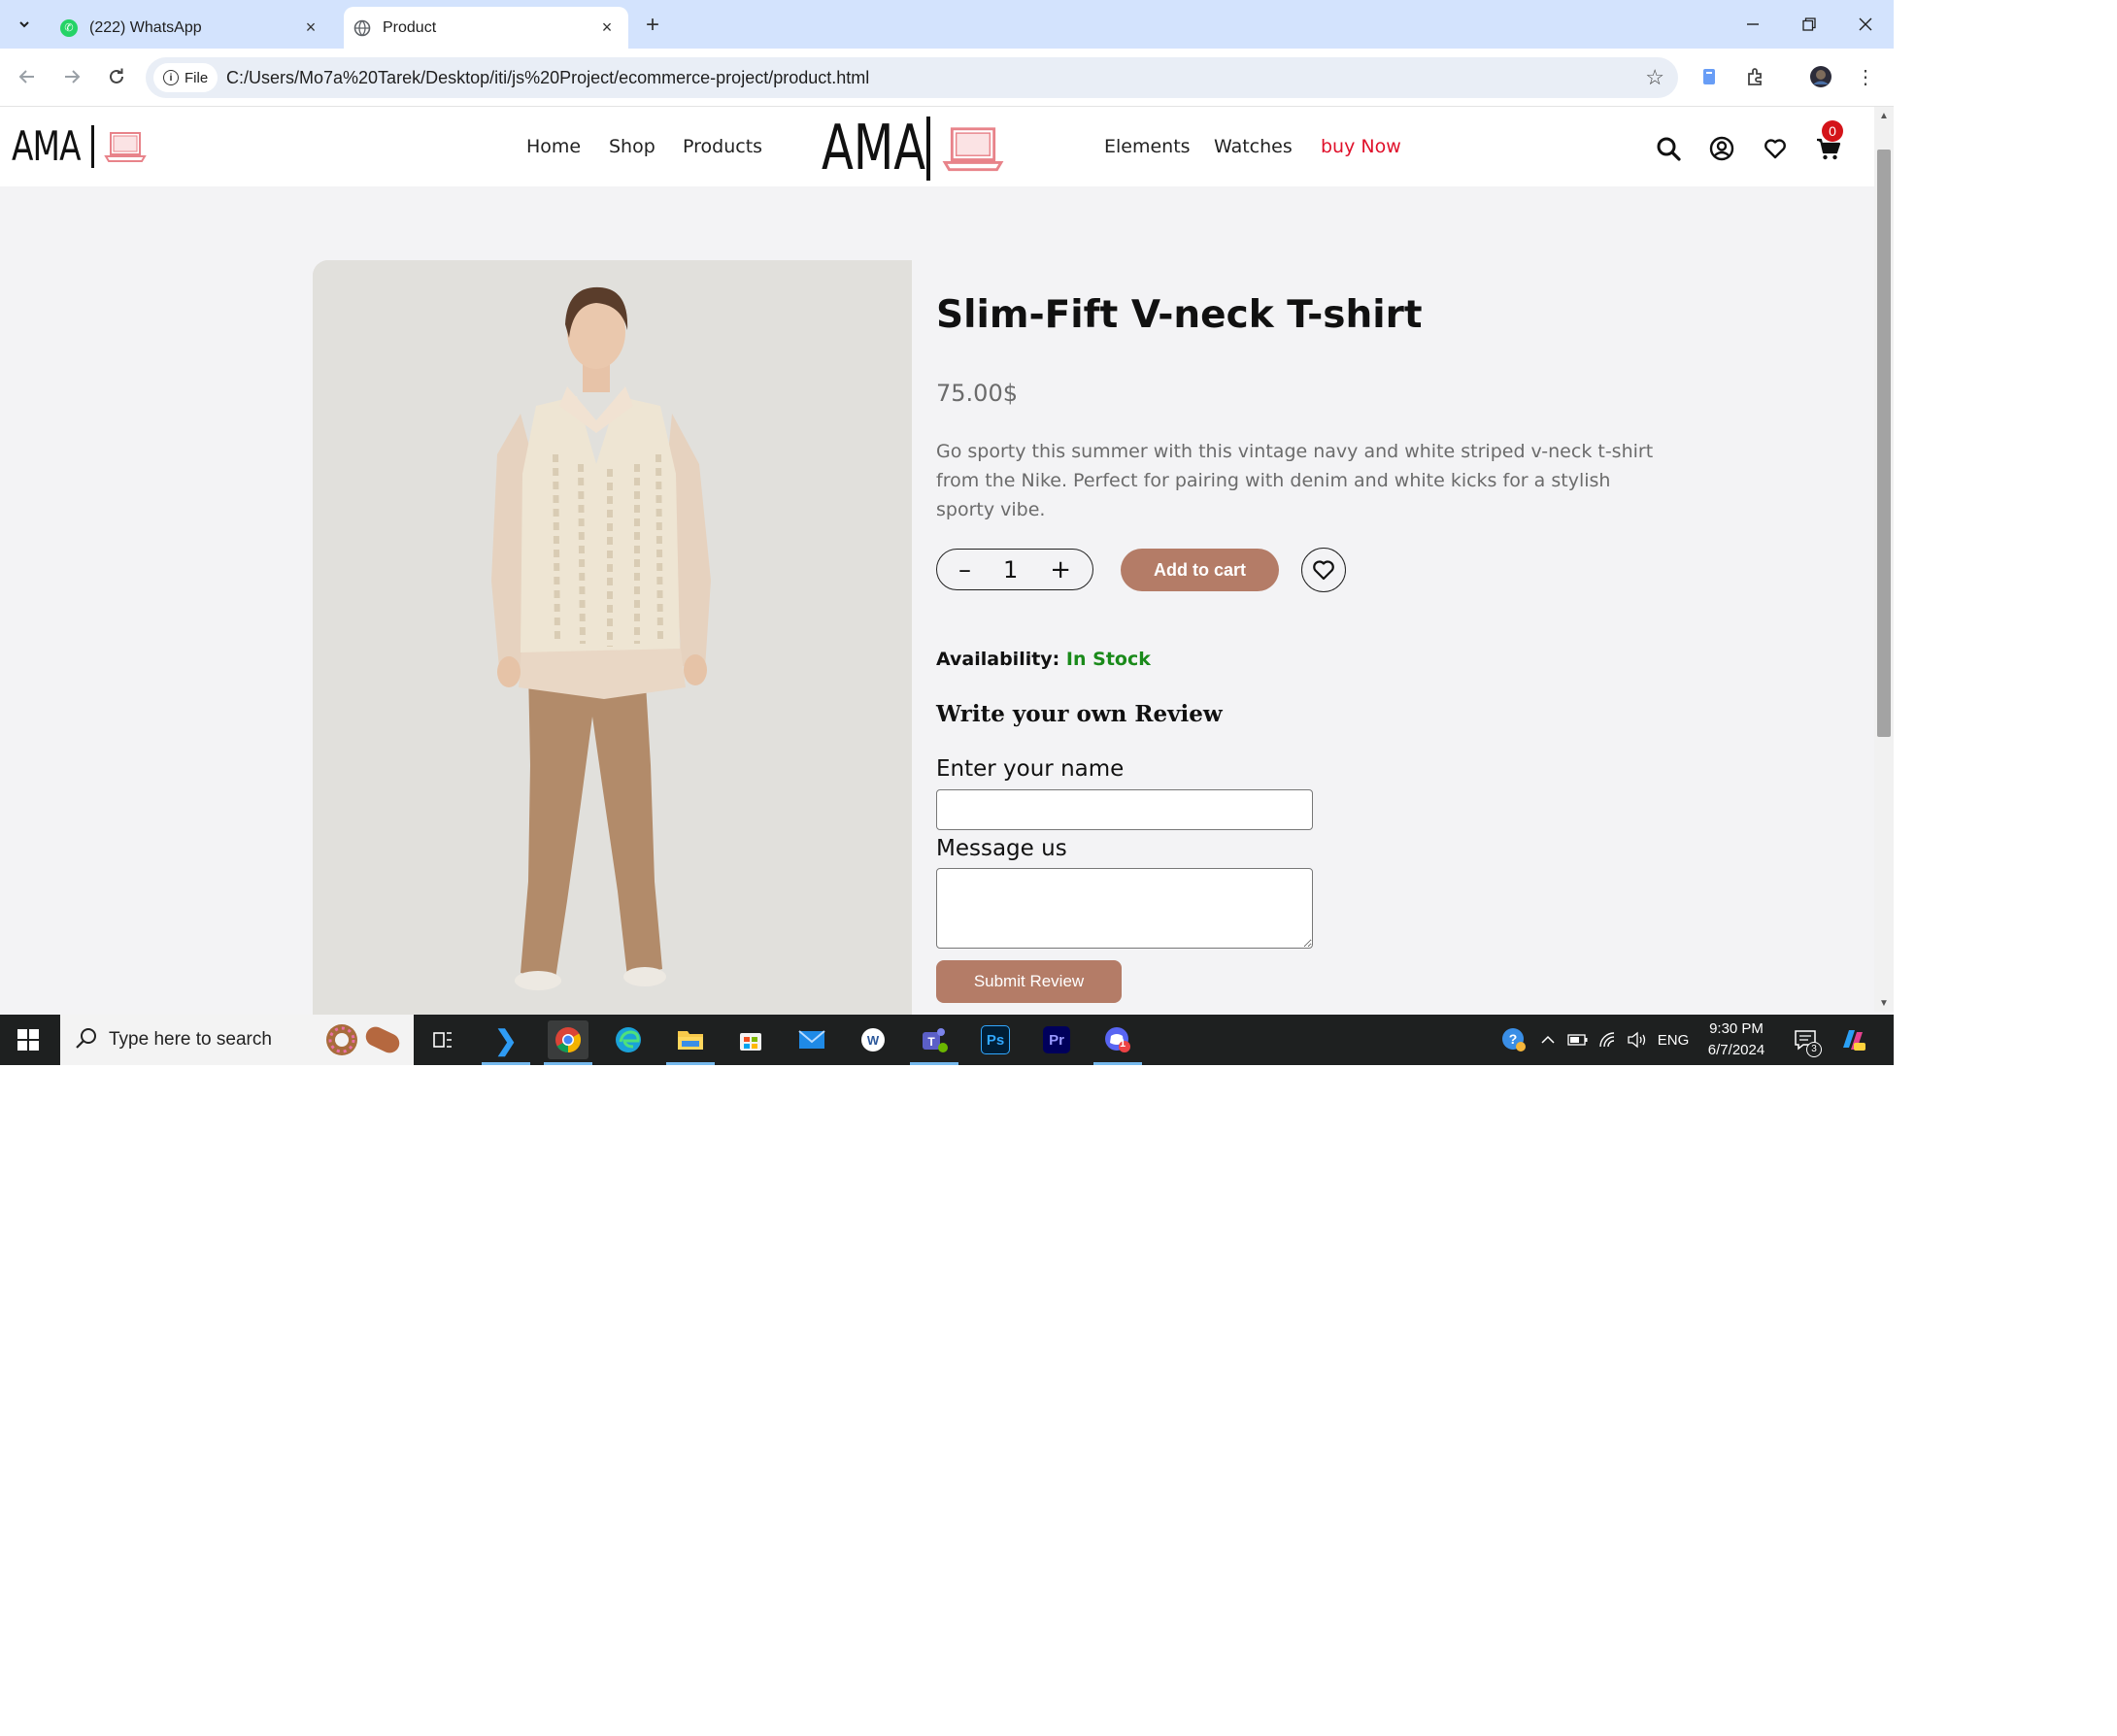 The image size is (2117, 1736). Describe the element at coordinates (1200, 570) in the screenshot. I see `add-to-cart-button: Add to cart` at that location.